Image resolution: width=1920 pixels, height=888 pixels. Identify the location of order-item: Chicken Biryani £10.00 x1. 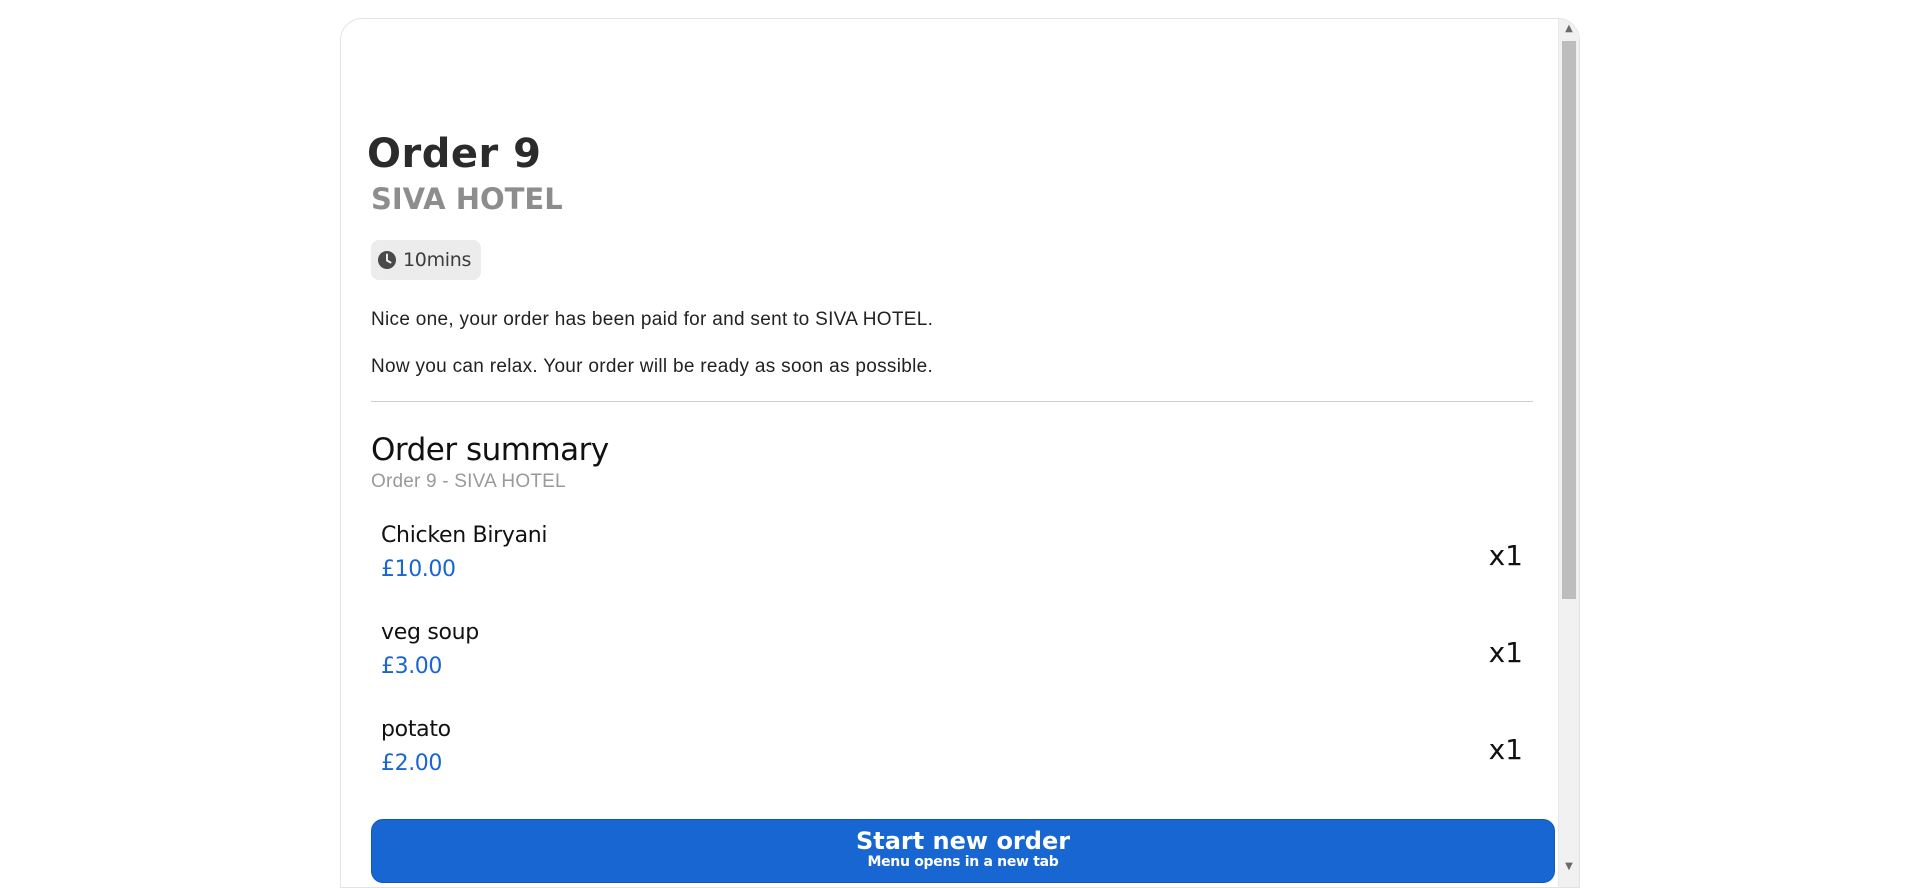
(952, 567).